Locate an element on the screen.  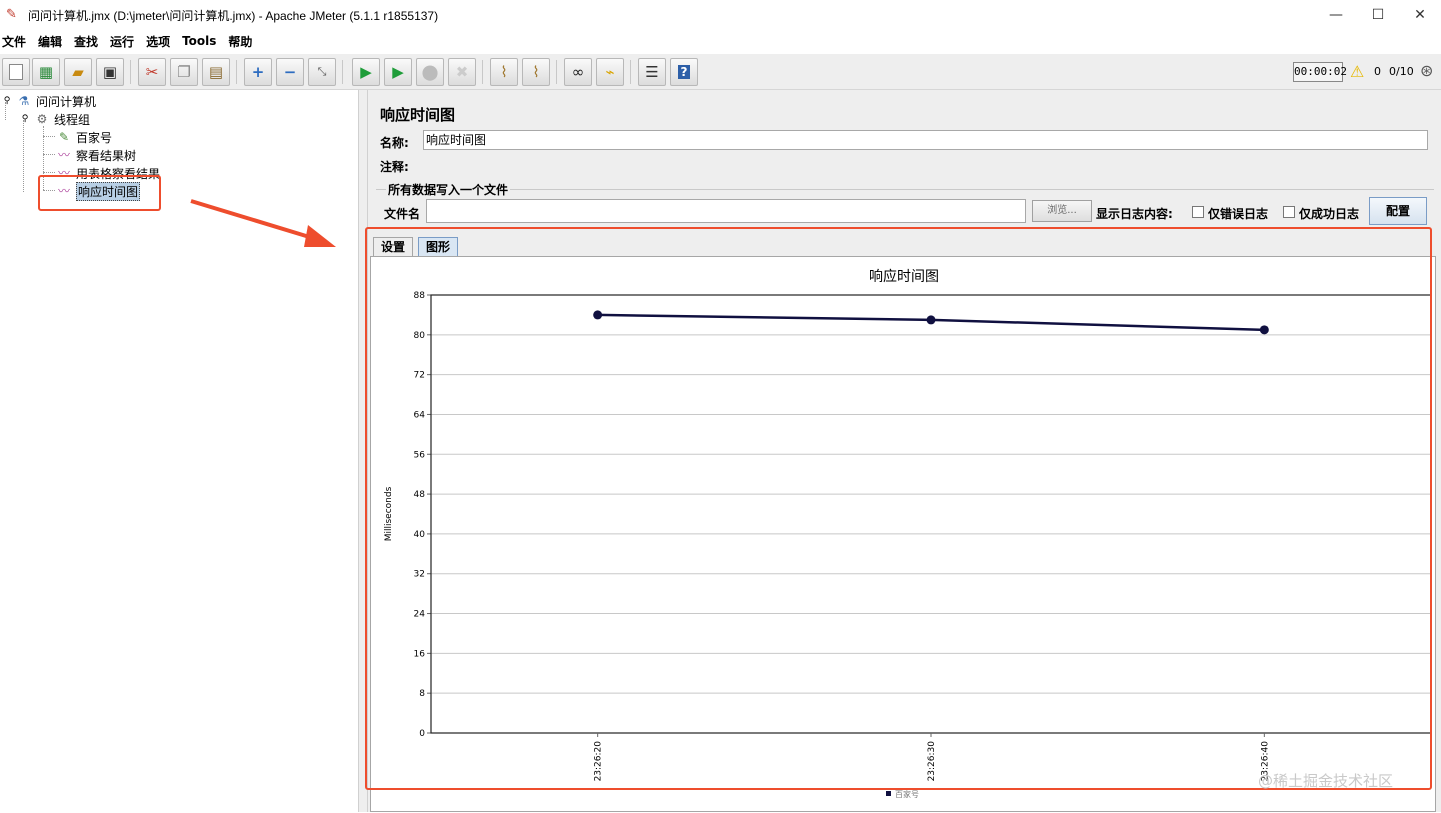
tree-item-label: 察看结果树 is located at coordinates (106, 155).